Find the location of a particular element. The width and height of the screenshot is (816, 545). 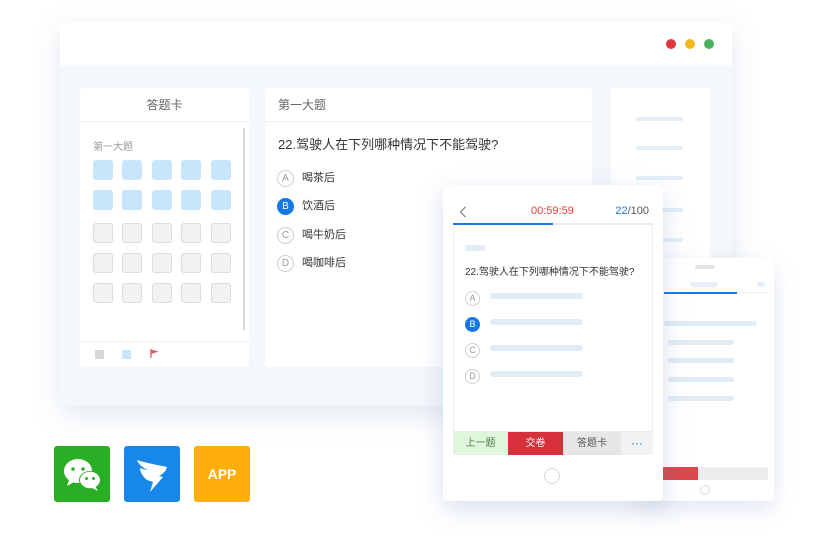

divider is located at coordinates (164, 341).